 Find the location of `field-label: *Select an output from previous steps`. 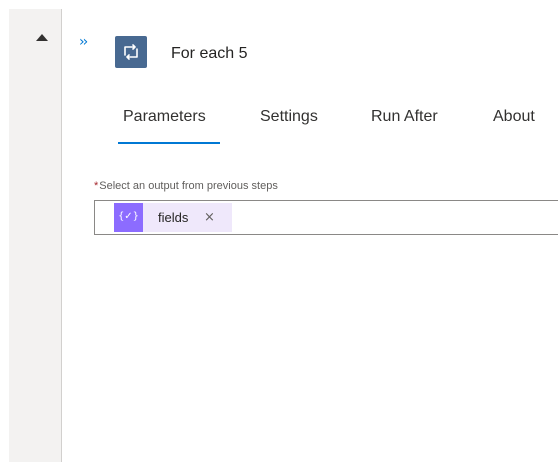

field-label: *Select an output from previous steps is located at coordinates (186, 186).